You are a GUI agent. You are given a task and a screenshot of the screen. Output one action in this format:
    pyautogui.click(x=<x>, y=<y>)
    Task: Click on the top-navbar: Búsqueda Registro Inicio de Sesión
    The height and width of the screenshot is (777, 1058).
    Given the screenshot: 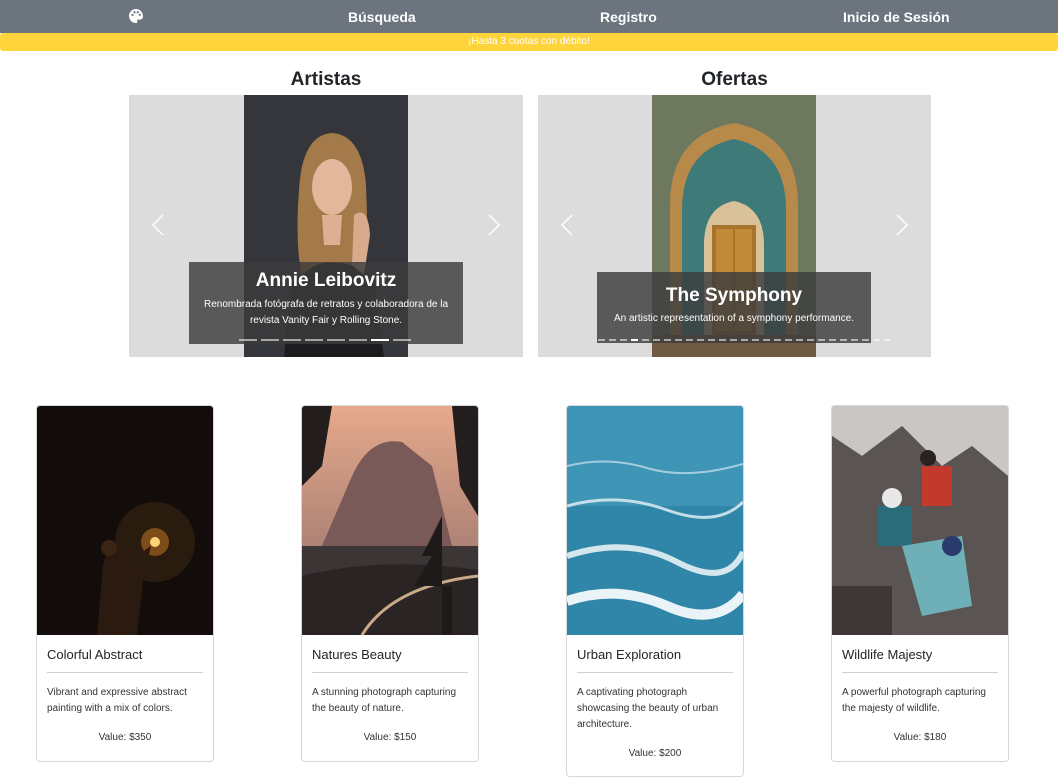 What is the action you would take?
    pyautogui.click(x=529, y=16)
    